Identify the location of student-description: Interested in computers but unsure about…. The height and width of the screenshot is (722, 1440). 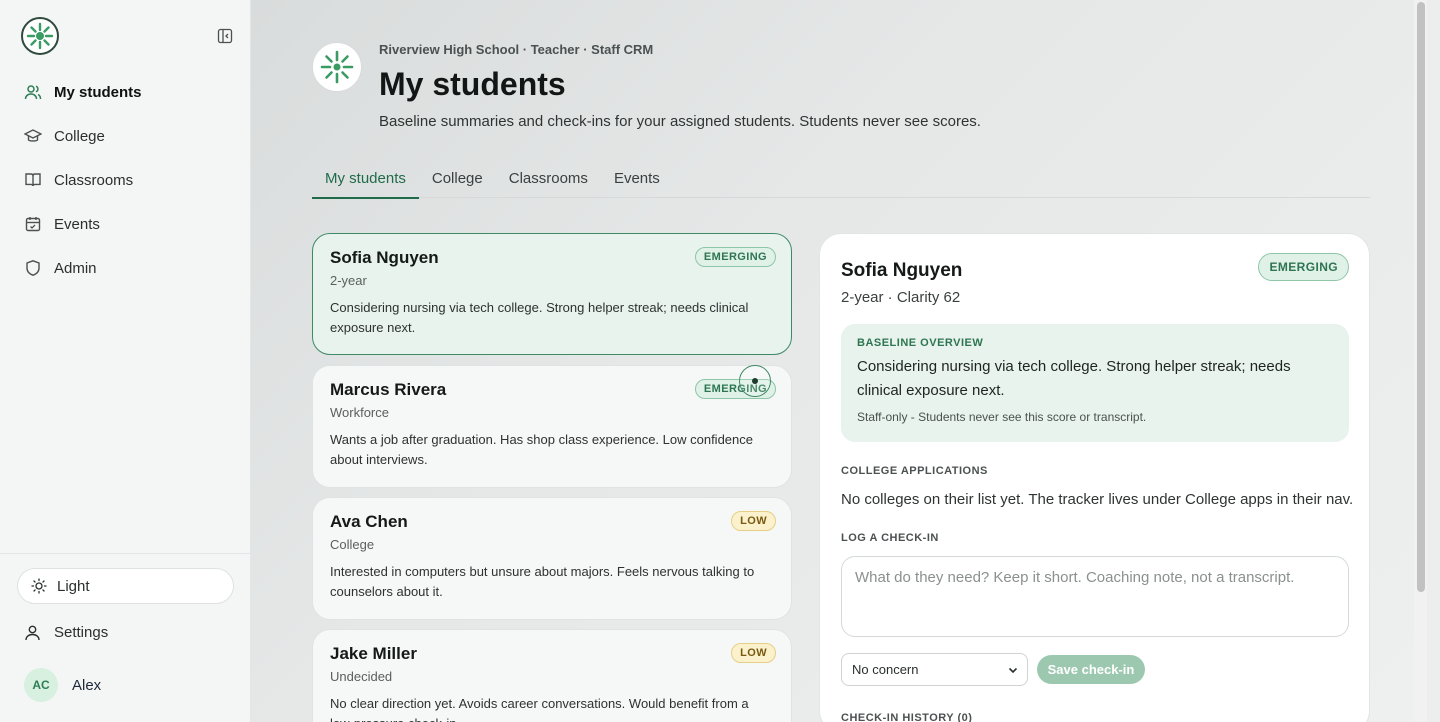
(542, 581).